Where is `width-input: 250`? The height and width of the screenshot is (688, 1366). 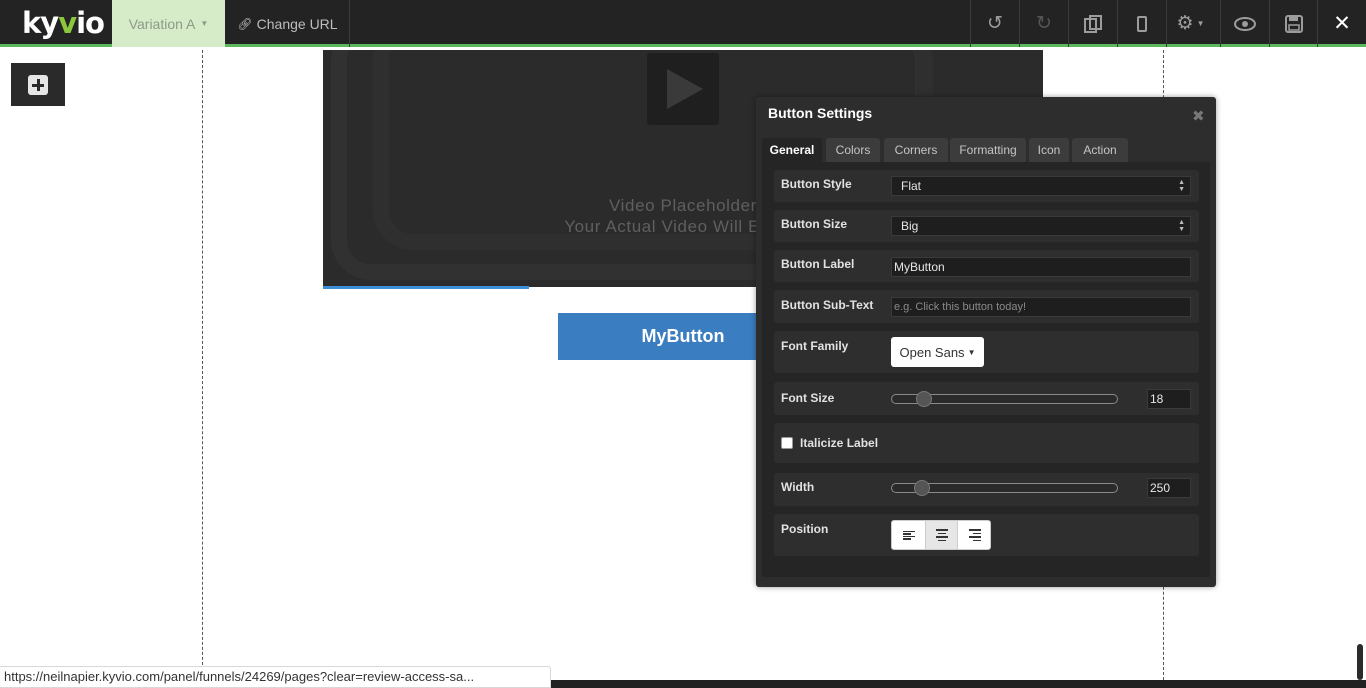
width-input: 250 is located at coordinates (1169, 488).